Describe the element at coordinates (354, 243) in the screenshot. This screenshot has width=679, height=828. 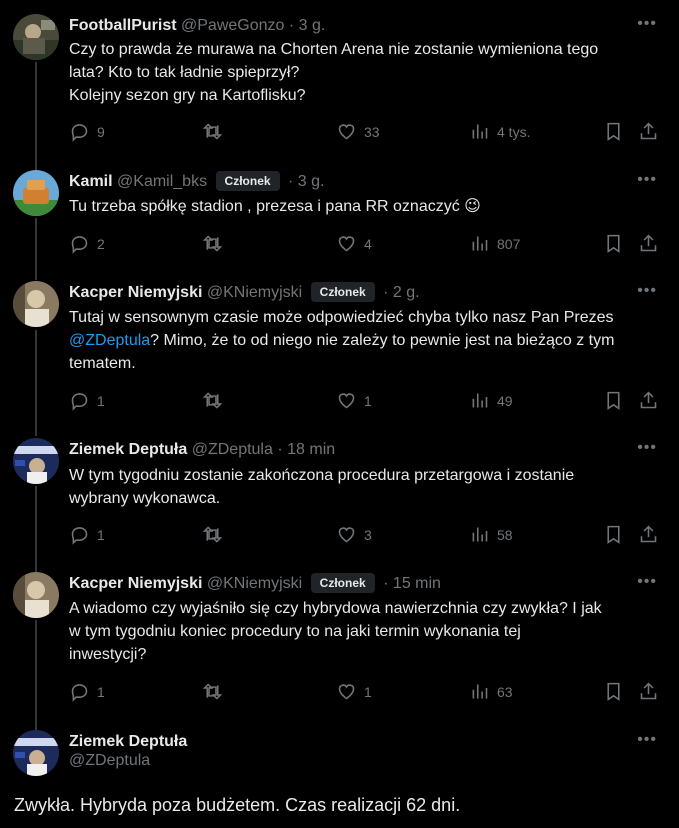
I see `like-button: 4` at that location.